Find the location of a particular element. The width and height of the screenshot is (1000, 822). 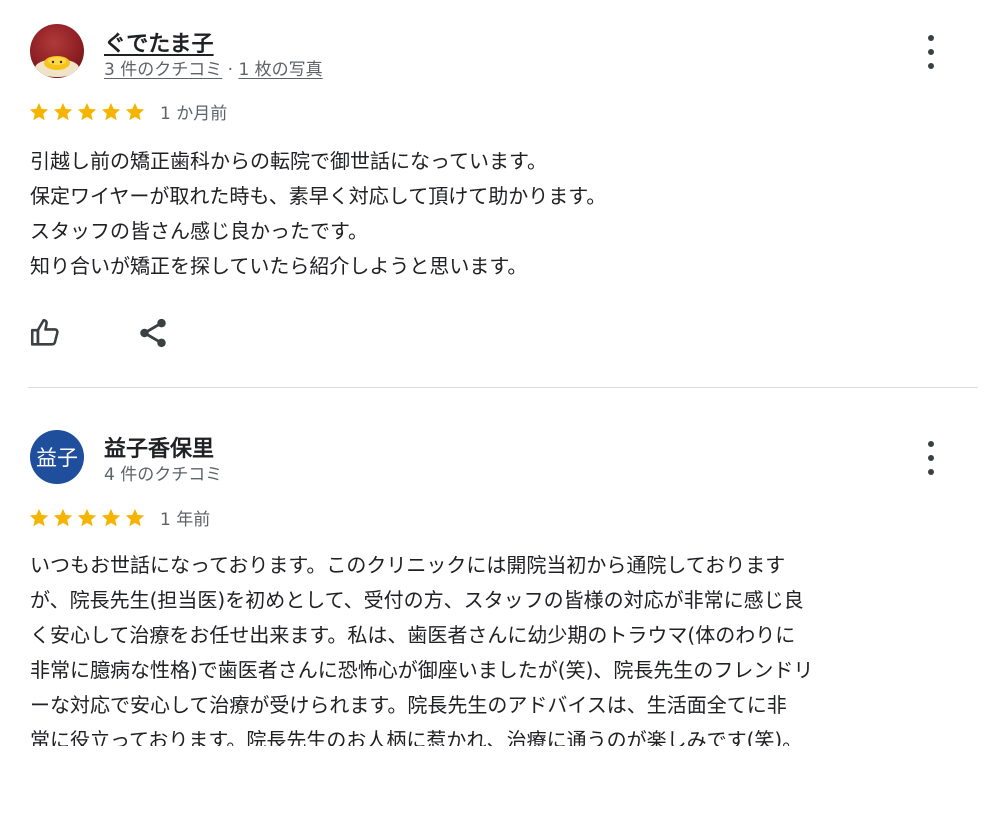

reviewer-avatar: 益子 is located at coordinates (57, 457).